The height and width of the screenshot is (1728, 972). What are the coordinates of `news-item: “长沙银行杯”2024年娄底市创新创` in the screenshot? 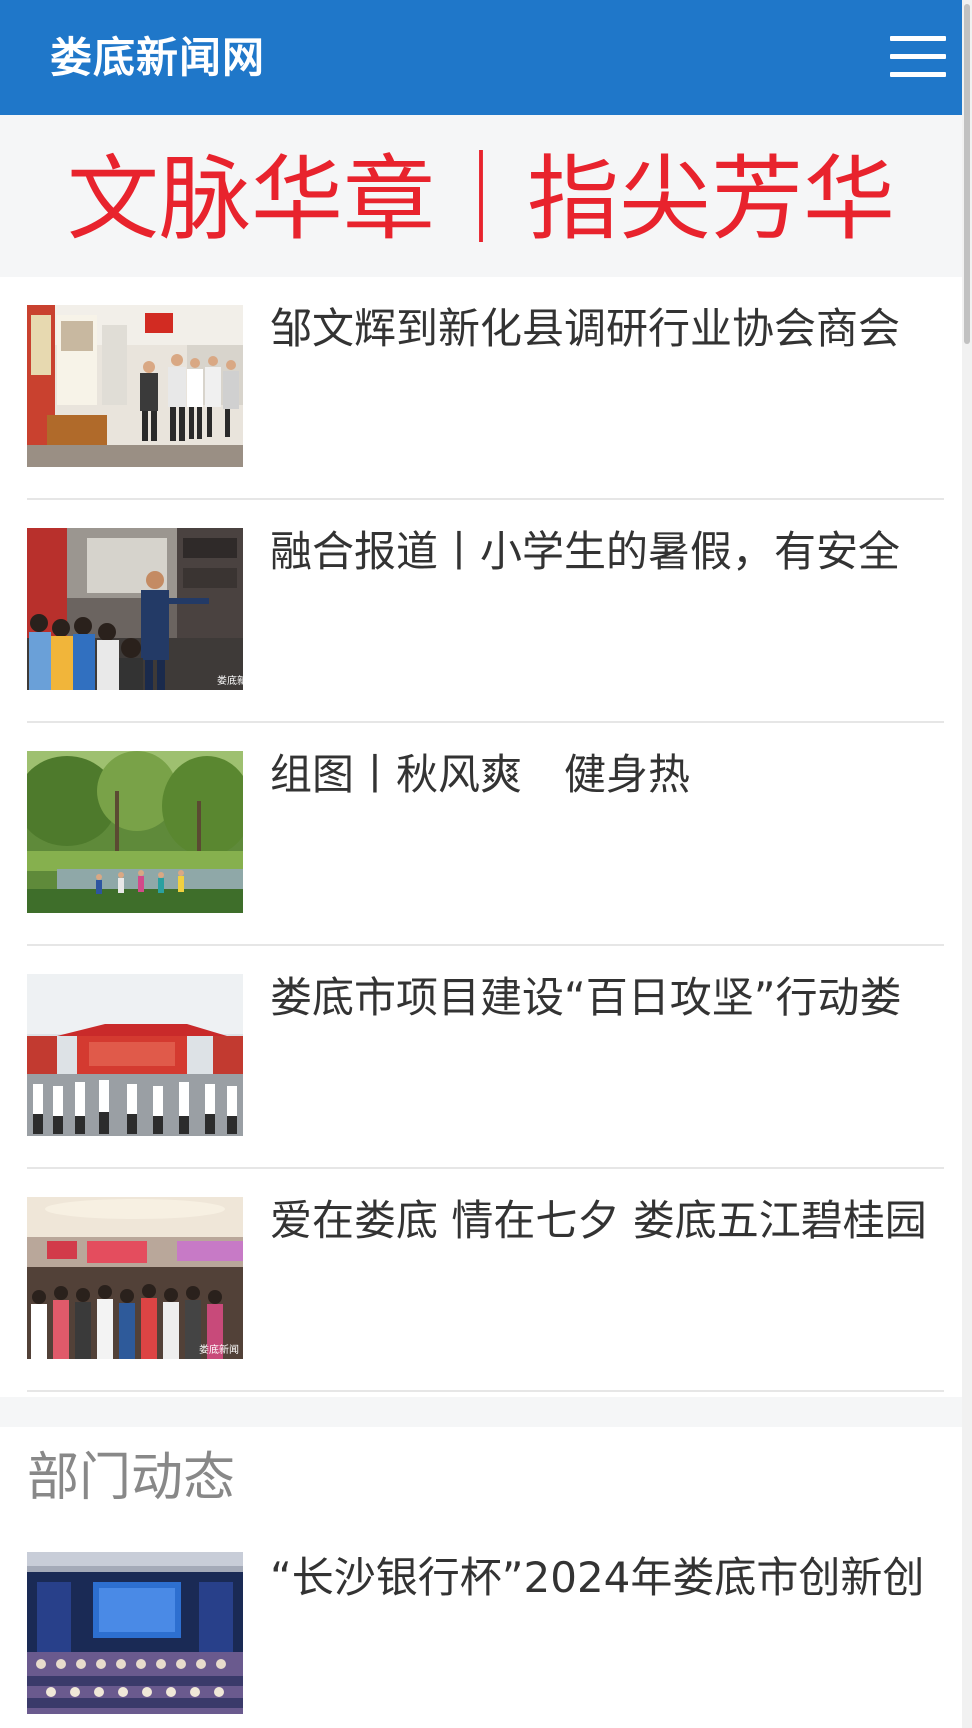 It's located at (485, 1627).